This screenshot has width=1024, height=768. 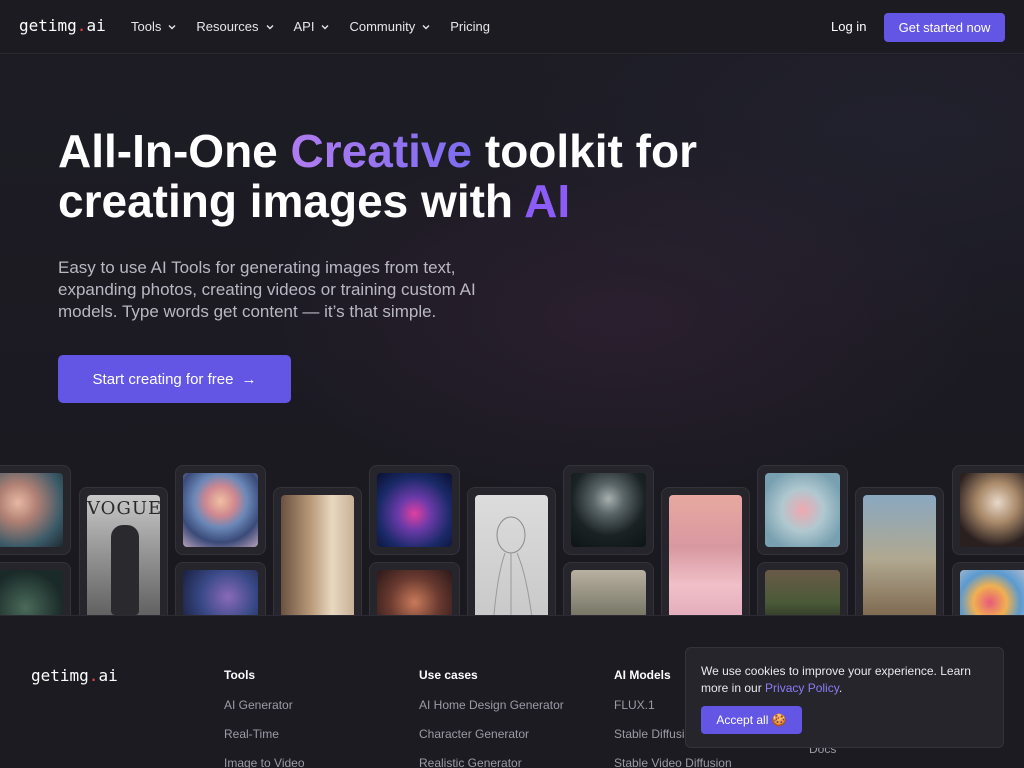 What do you see at coordinates (264, 712) in the screenshot?
I see `footer-link: AI Generator` at bounding box center [264, 712].